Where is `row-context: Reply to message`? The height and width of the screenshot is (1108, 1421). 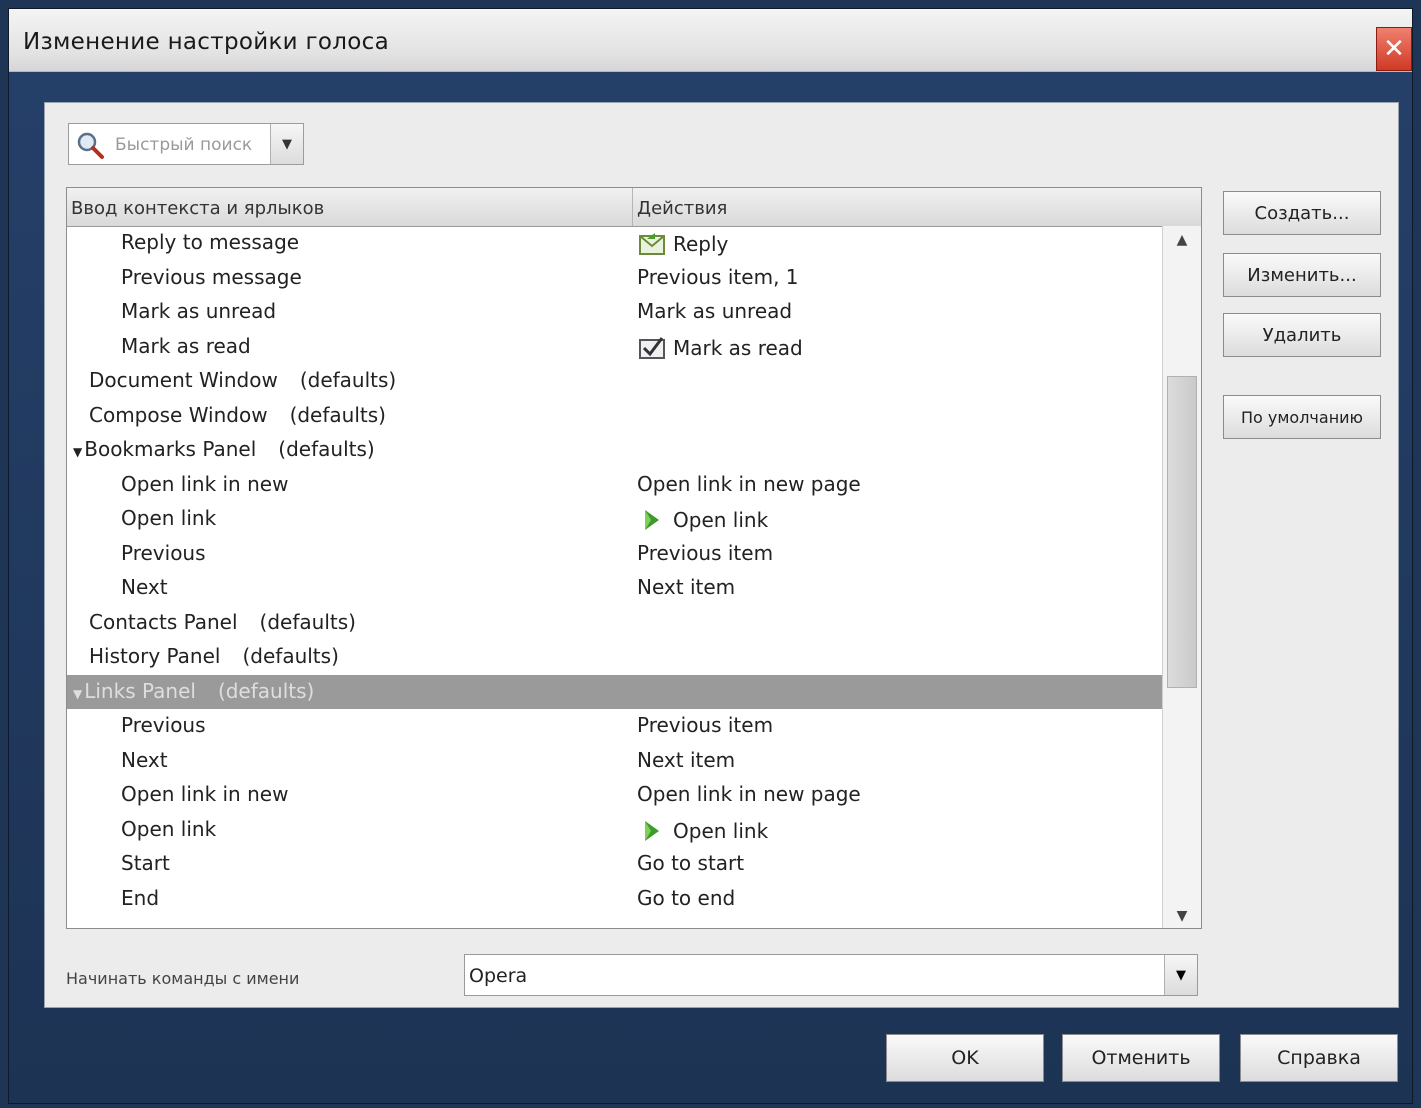
row-context: Reply to message is located at coordinates (210, 242).